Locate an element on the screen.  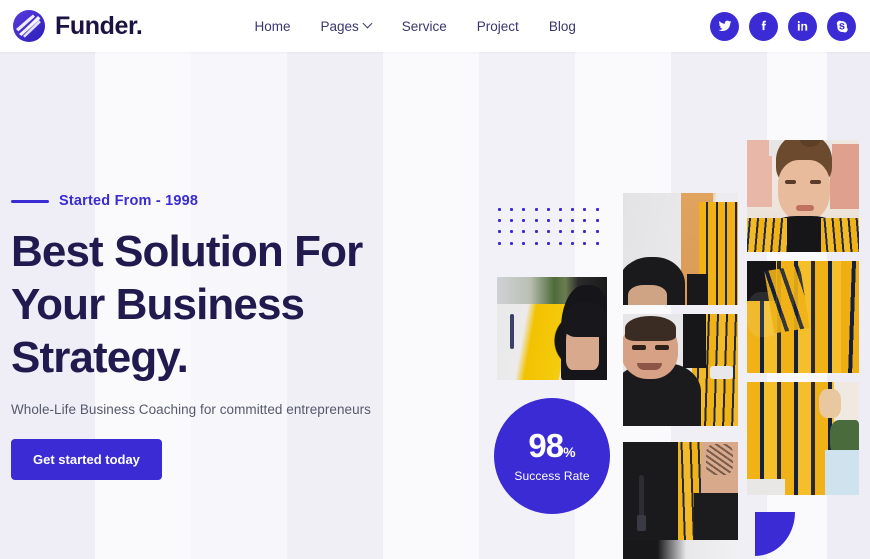
main-navigation: Home Pages Service Project Blog is located at coordinates (414, 26).